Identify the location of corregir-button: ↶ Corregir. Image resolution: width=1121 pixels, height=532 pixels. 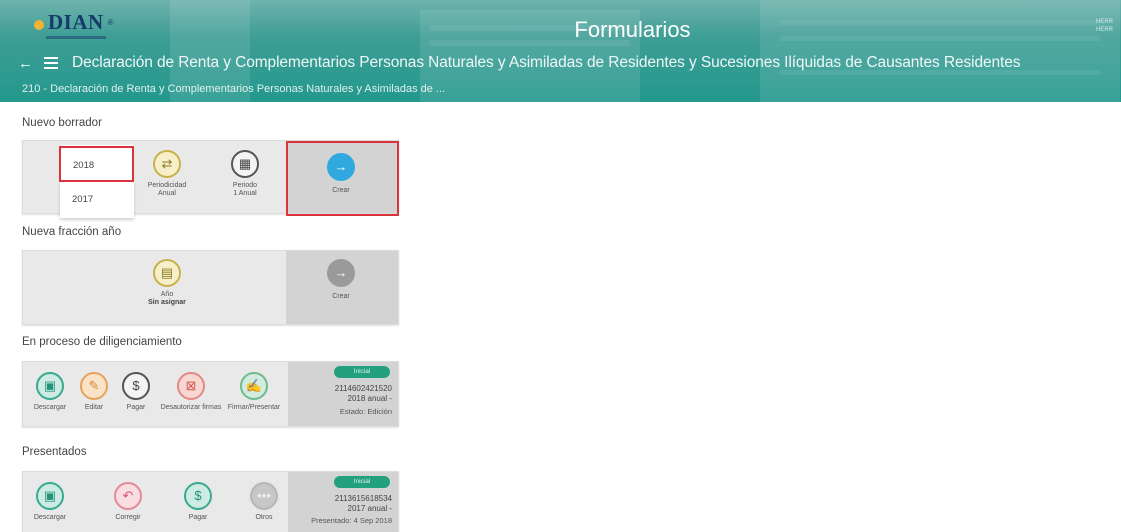
(128, 502).